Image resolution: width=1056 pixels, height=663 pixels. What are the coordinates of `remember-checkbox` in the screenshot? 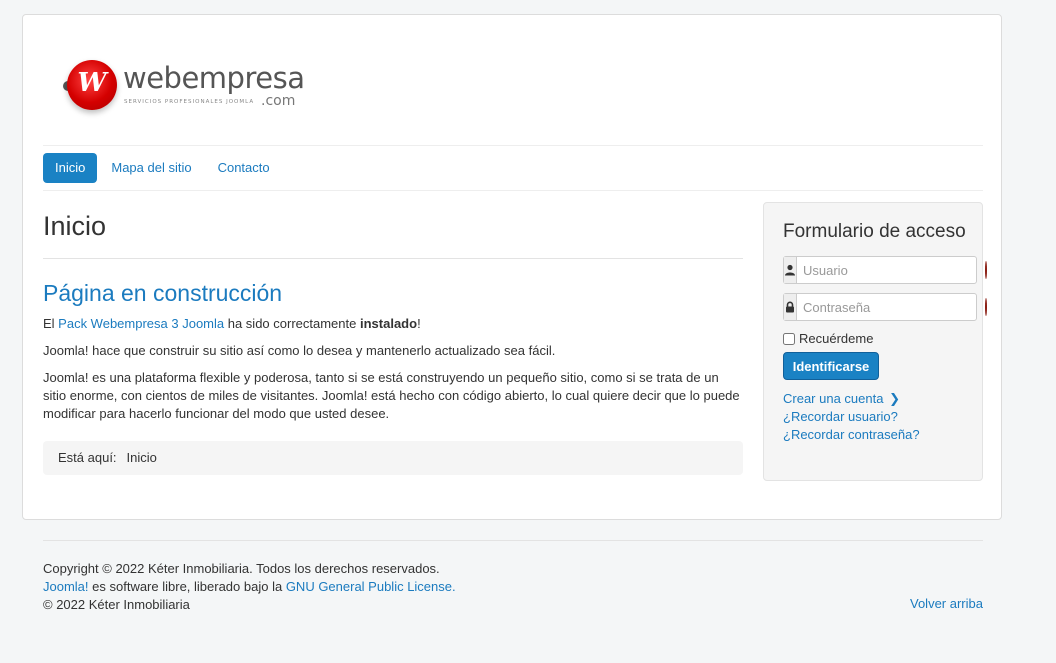 It's located at (789, 338).